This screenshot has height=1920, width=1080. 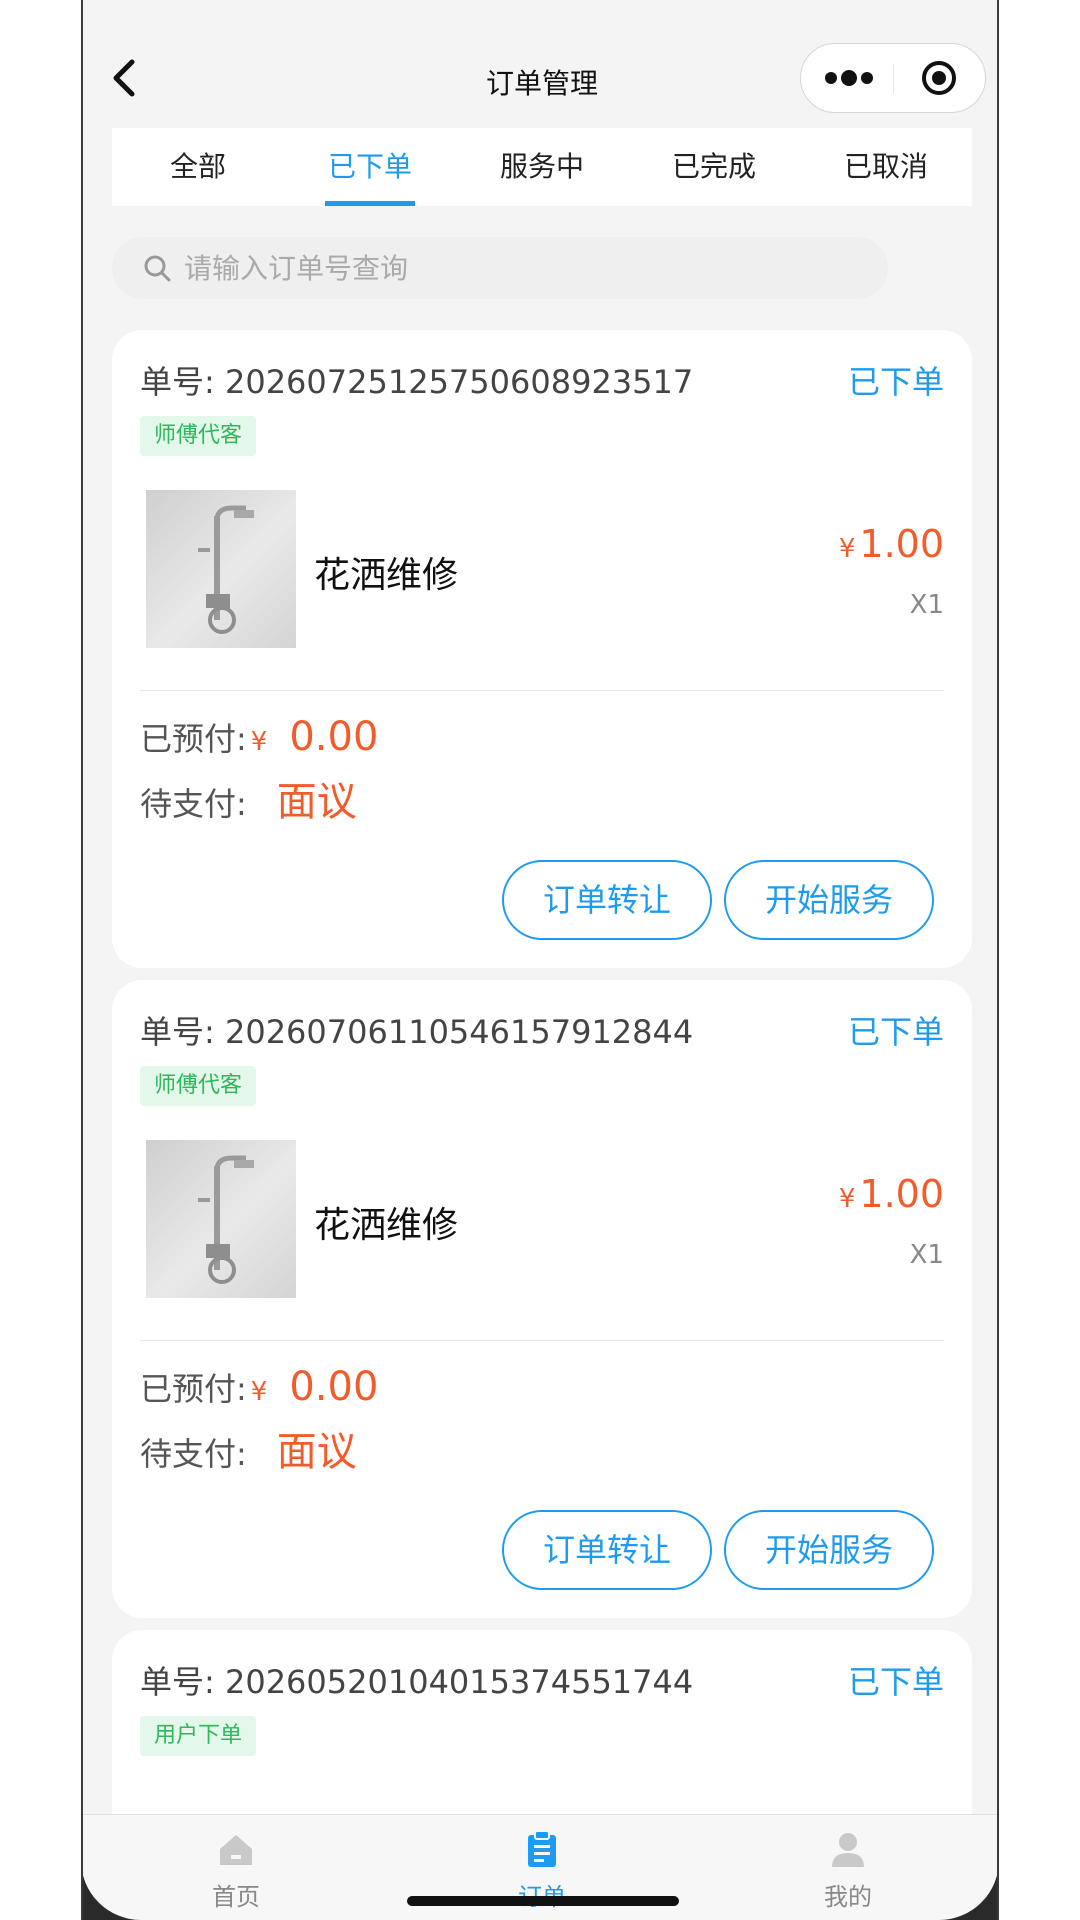 I want to click on mini-program-capsule, so click(x=893, y=78).